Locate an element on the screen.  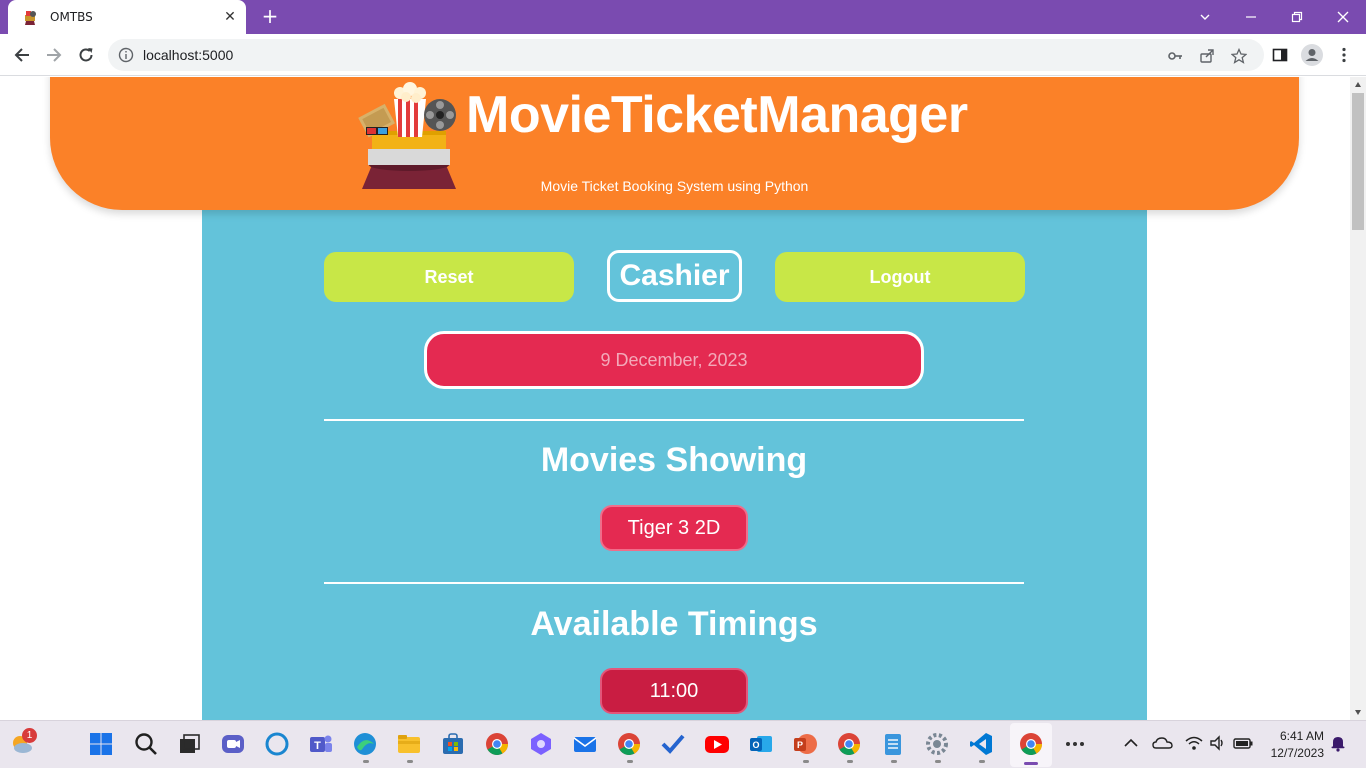
clock-time: 6:41 AM is located at coordinates (1293, 736).